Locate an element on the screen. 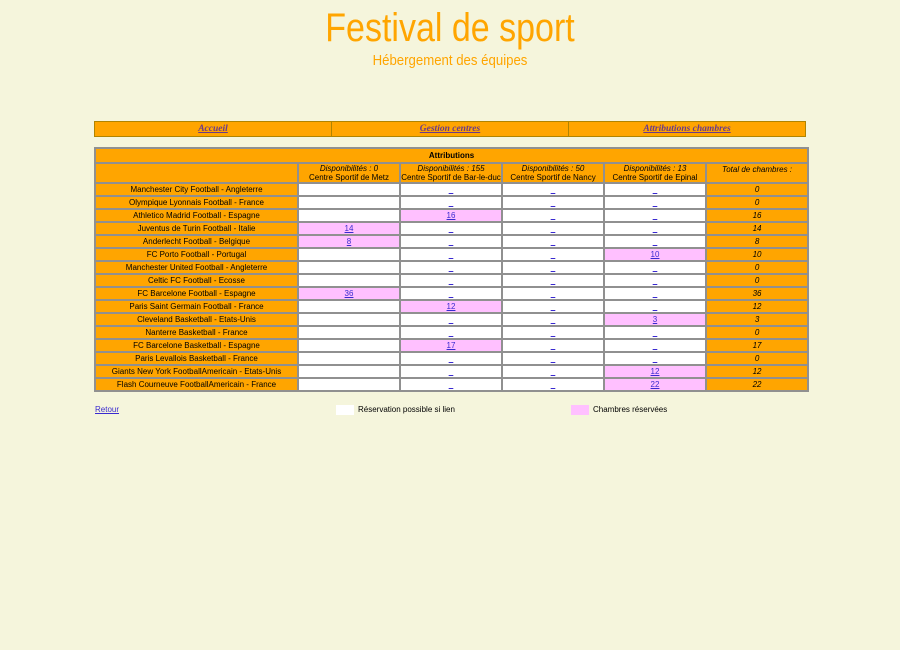  page-title: Festival de sport is located at coordinates (450, 28).